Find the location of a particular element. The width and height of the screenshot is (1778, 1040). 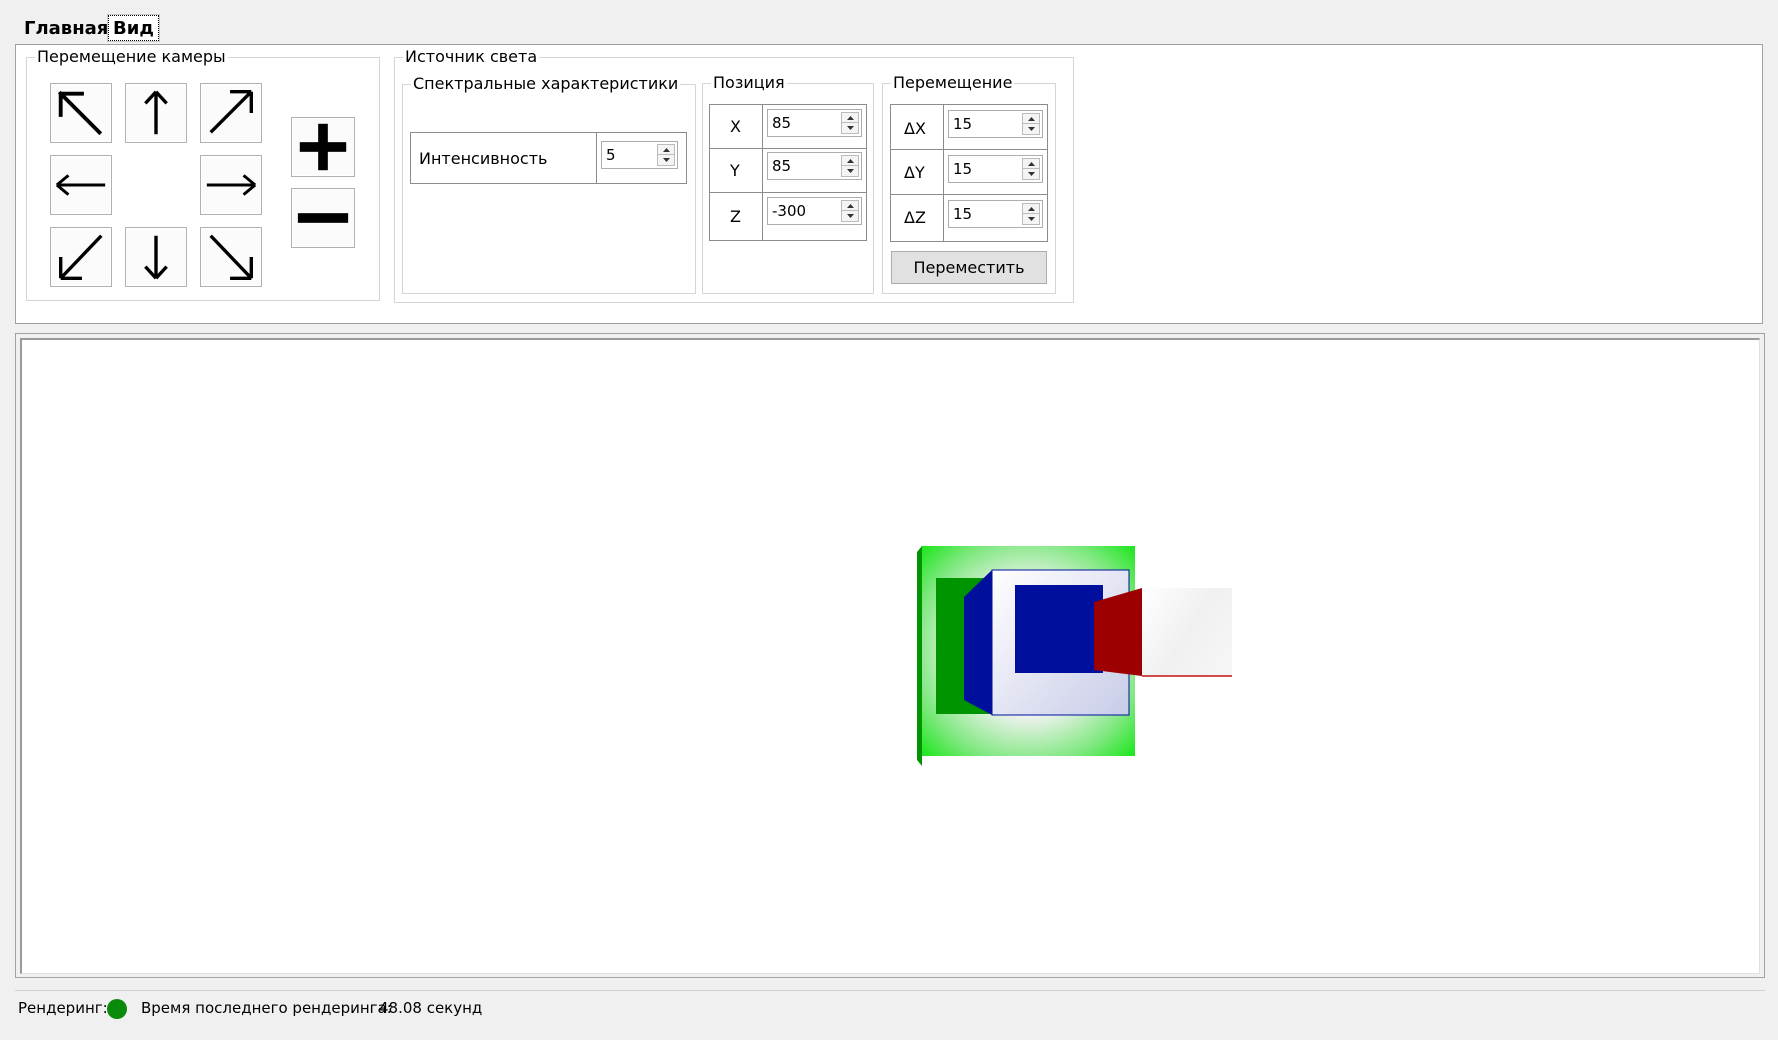

position-y-input is located at coordinates (814, 166).